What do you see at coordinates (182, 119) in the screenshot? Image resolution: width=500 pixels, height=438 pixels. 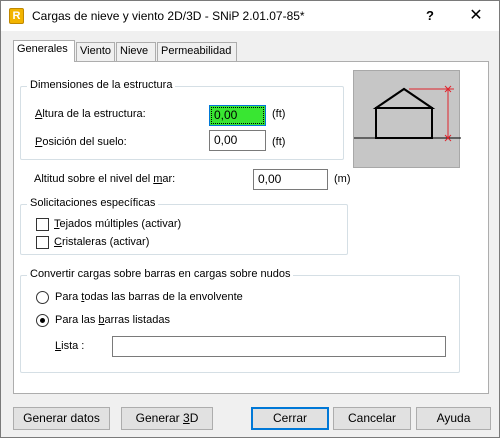 I see `group-dimensiones: Dimensiones de la estructura` at bounding box center [182, 119].